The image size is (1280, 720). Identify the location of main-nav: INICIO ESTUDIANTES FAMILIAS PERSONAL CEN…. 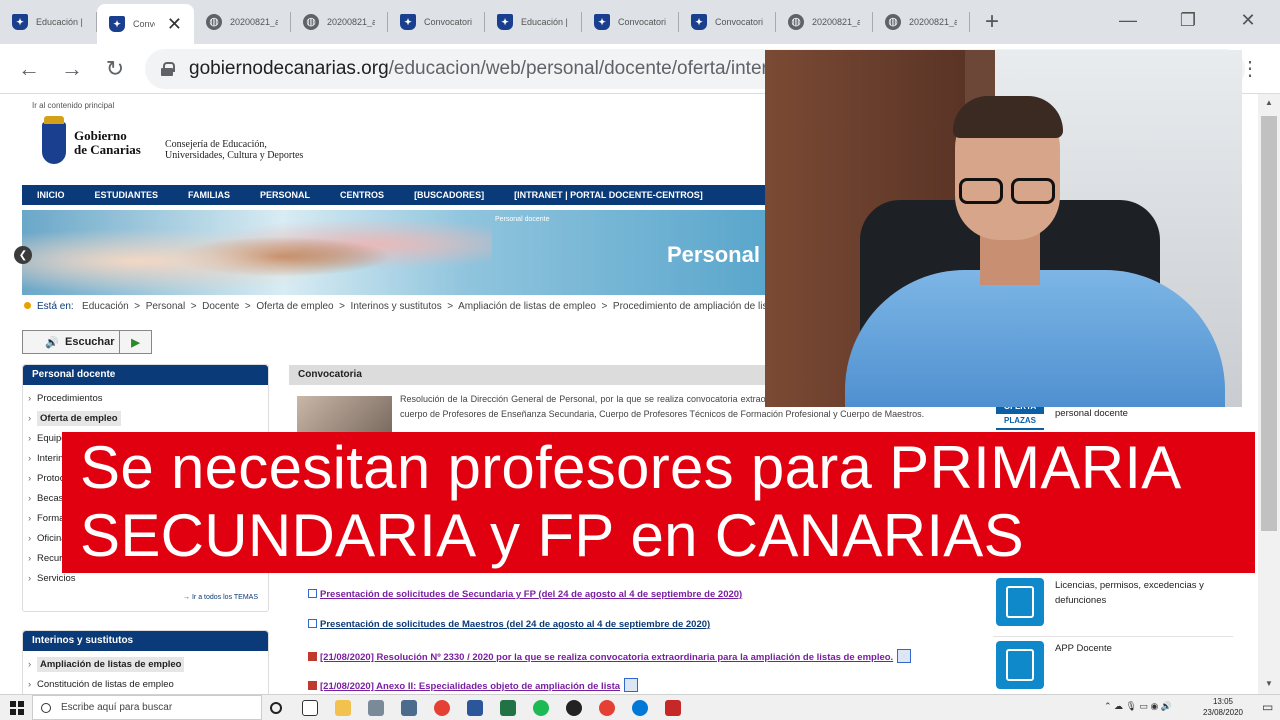
(394, 195).